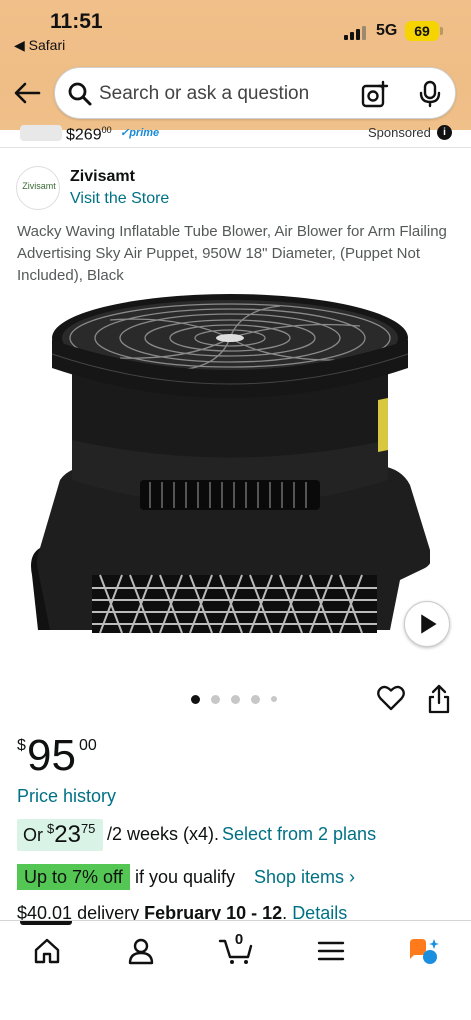  I want to click on installment-terms: /2 weeks (x4)., so click(163, 834).